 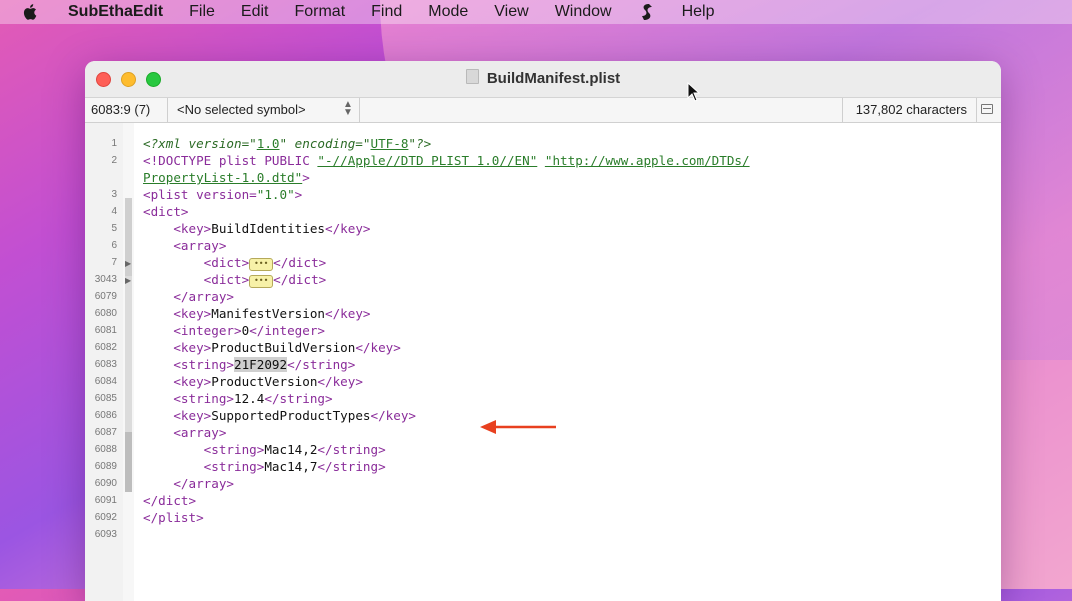 What do you see at coordinates (105, 517) in the screenshot?
I see `line-number: 6092` at bounding box center [105, 517].